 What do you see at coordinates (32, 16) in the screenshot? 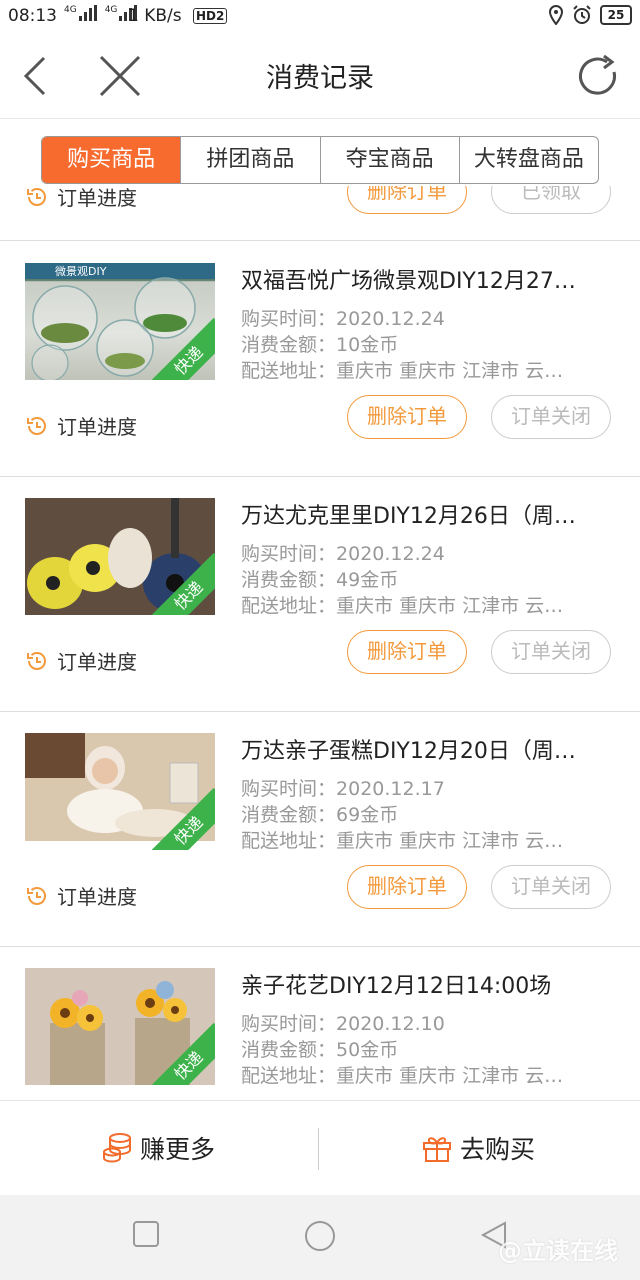
I see `status-time: 08:13` at bounding box center [32, 16].